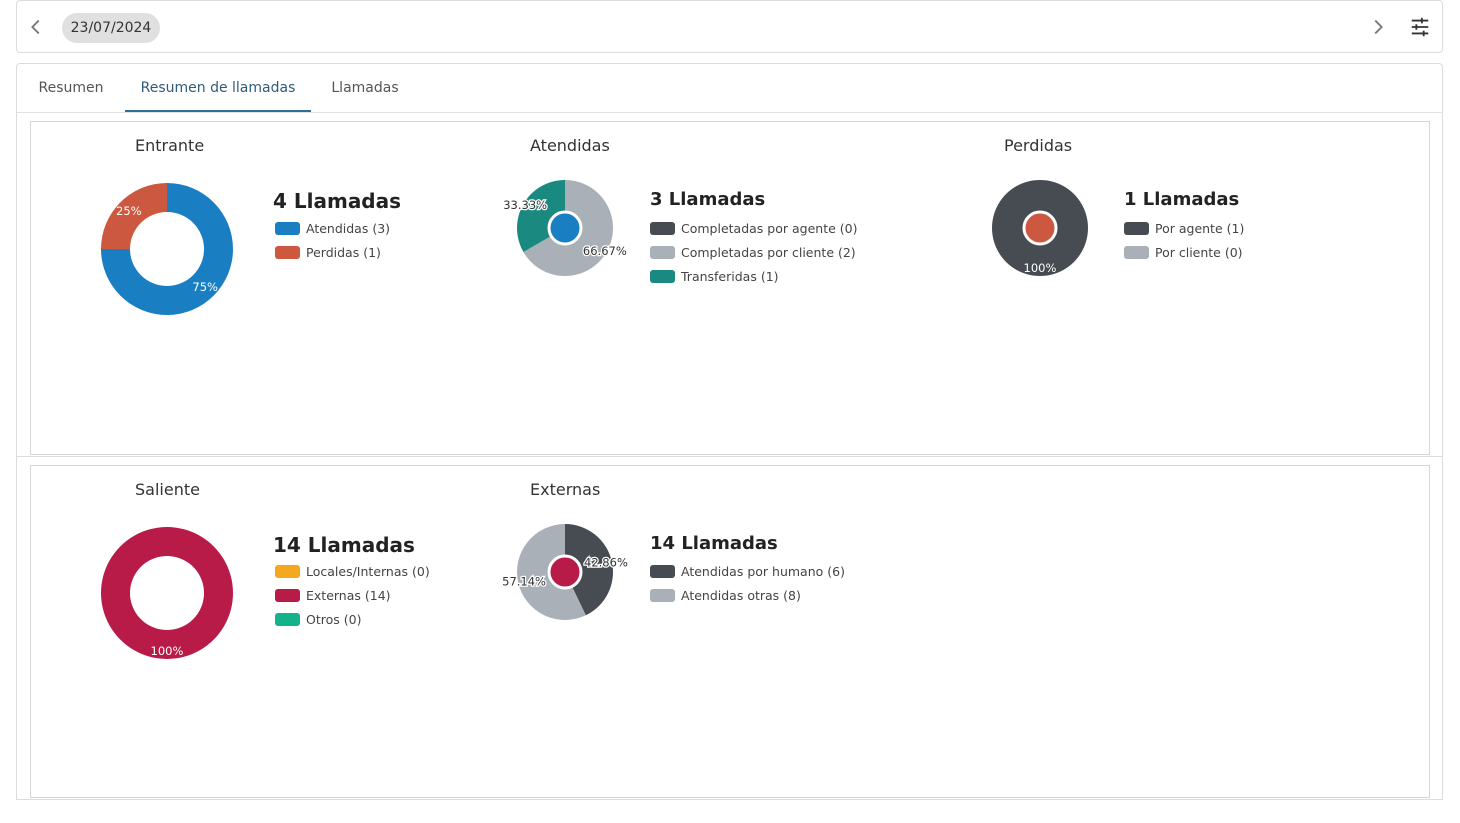  Describe the element at coordinates (1182, 199) in the screenshot. I see `total-perdidas: 1 Llamadas` at that location.